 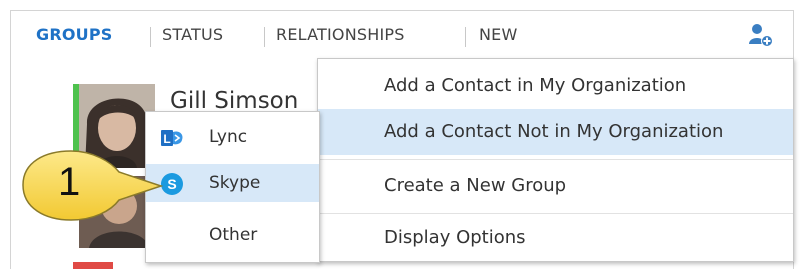 I want to click on menu-item-label: Create a New Group, so click(x=475, y=185).